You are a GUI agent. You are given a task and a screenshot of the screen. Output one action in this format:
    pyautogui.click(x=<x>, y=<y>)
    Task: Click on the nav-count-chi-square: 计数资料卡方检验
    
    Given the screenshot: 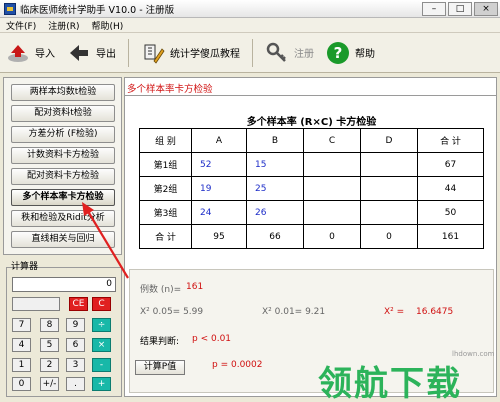 What is the action you would take?
    pyautogui.click(x=63, y=155)
    